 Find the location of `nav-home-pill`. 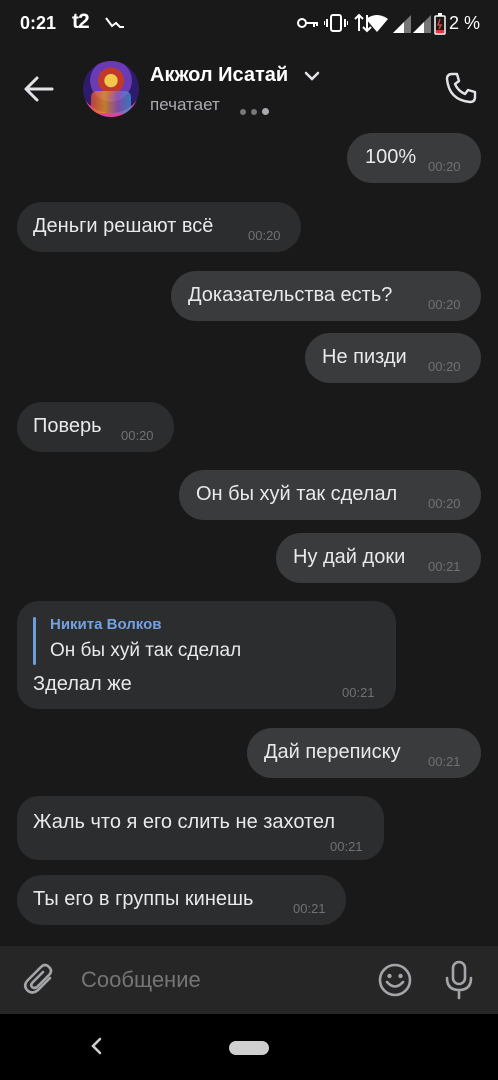

nav-home-pill is located at coordinates (249, 1048).